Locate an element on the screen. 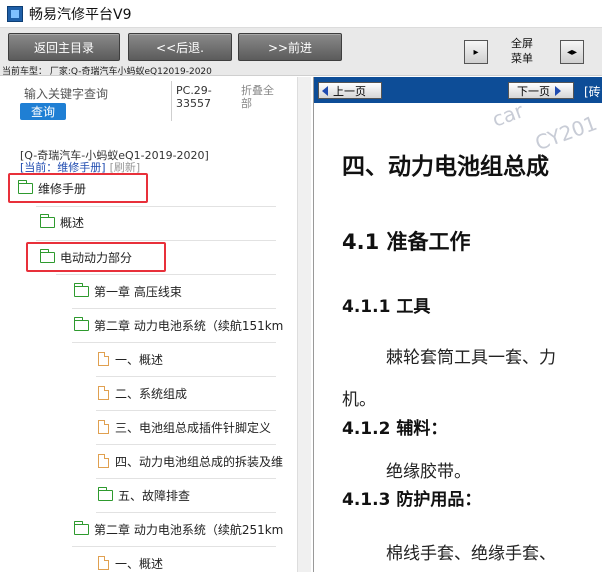  tree-item-label: 二、系统组成 is located at coordinates (151, 393).